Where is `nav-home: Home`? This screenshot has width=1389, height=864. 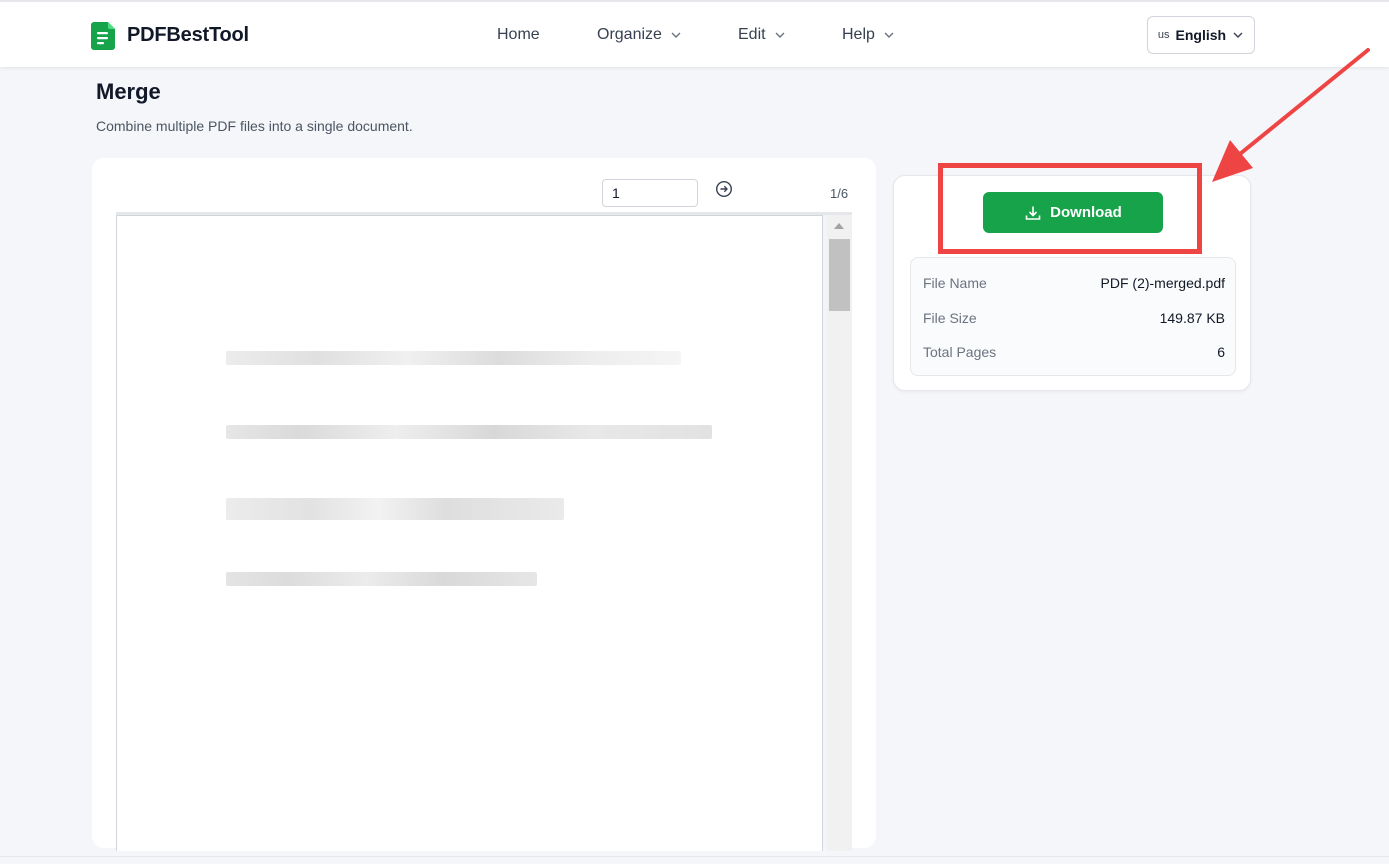
nav-home: Home is located at coordinates (518, 35).